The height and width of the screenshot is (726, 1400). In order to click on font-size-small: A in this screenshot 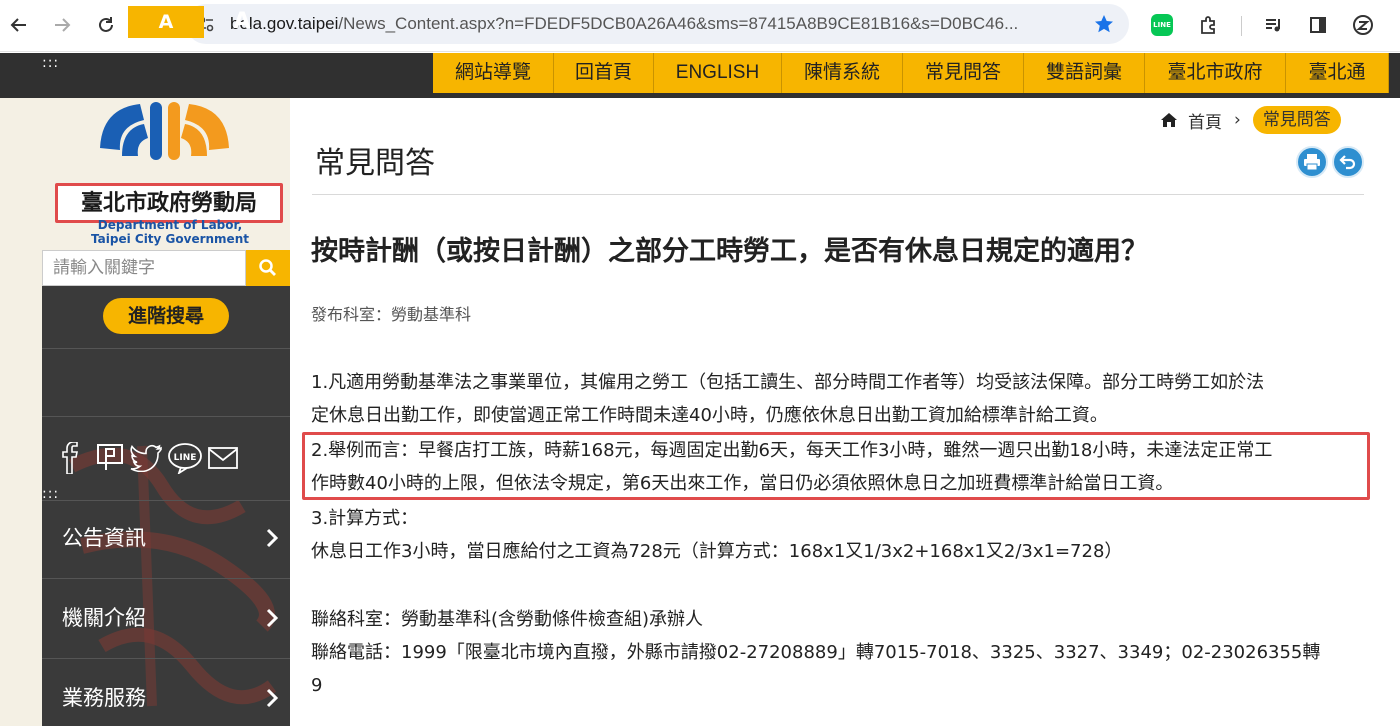, I will do `click(90, 22)`.